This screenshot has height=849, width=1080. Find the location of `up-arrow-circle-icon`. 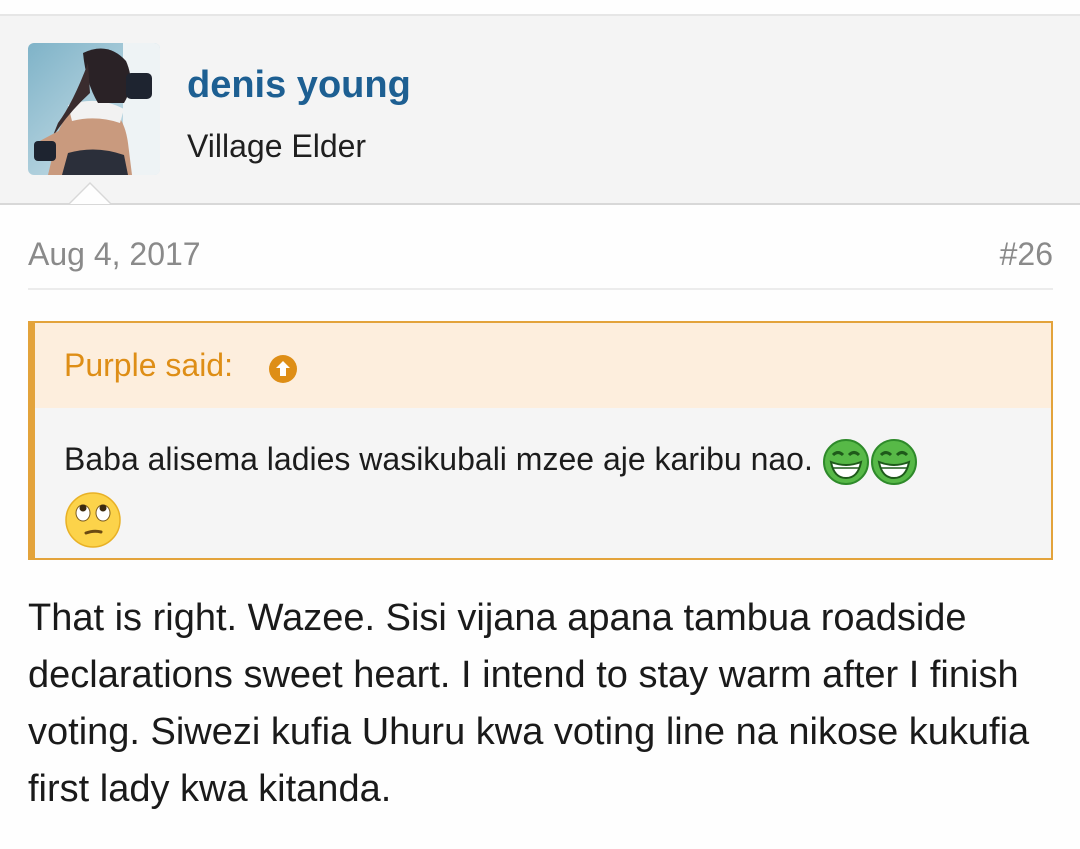

up-arrow-circle-icon is located at coordinates (283, 369).